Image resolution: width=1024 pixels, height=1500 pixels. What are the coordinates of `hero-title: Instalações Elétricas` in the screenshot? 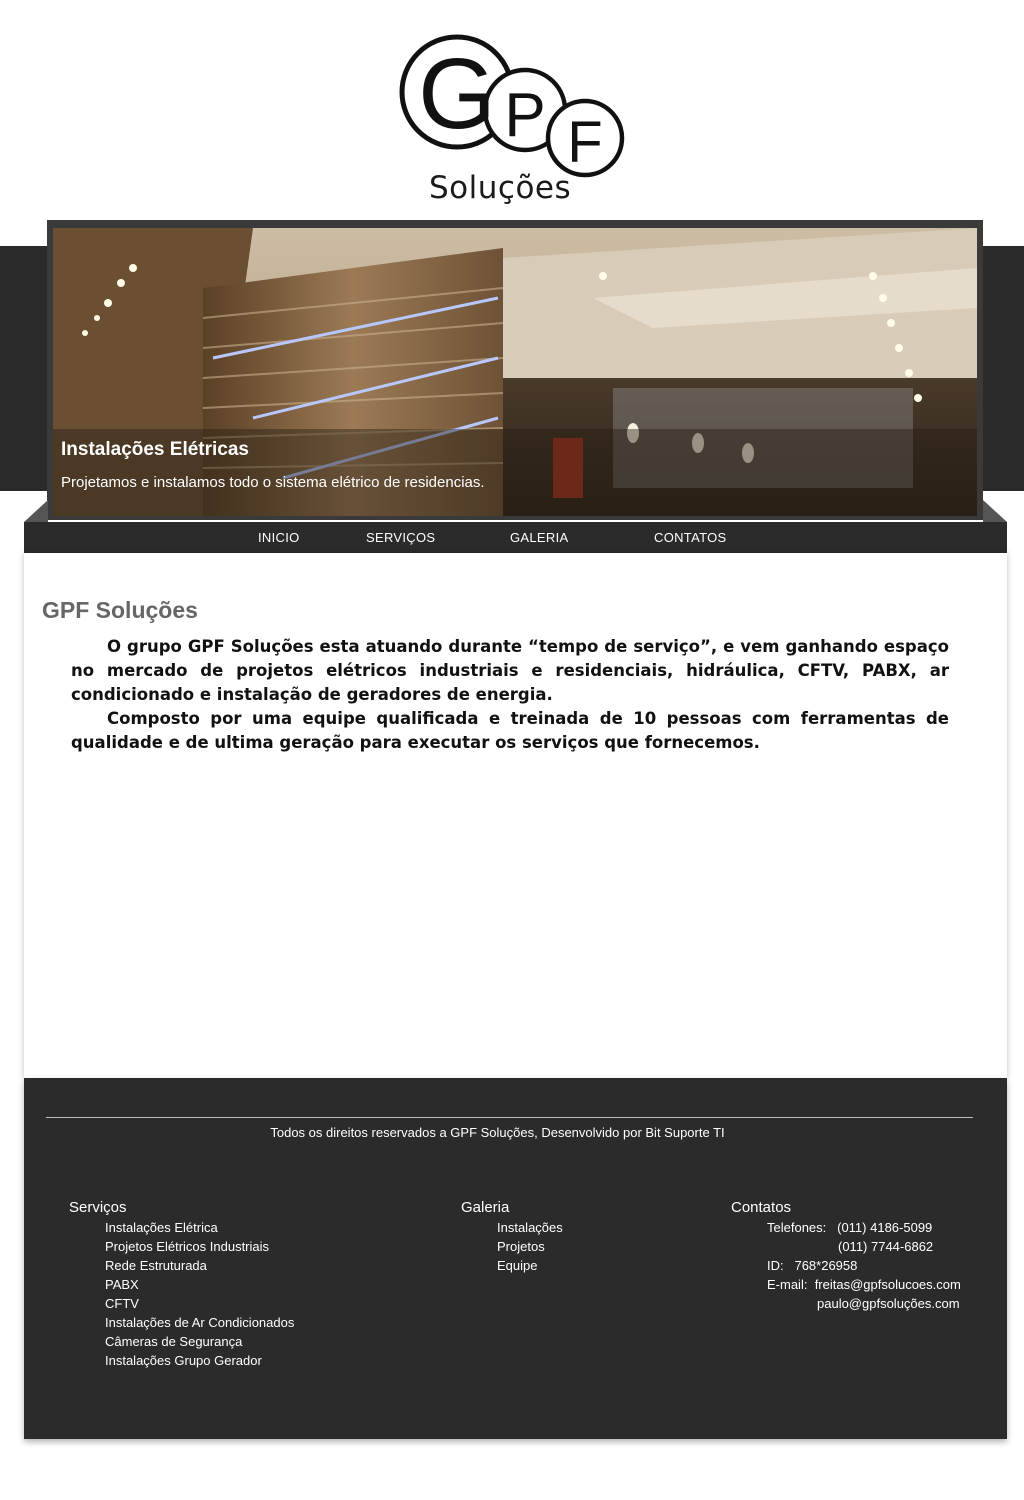 It's located at (155, 449).